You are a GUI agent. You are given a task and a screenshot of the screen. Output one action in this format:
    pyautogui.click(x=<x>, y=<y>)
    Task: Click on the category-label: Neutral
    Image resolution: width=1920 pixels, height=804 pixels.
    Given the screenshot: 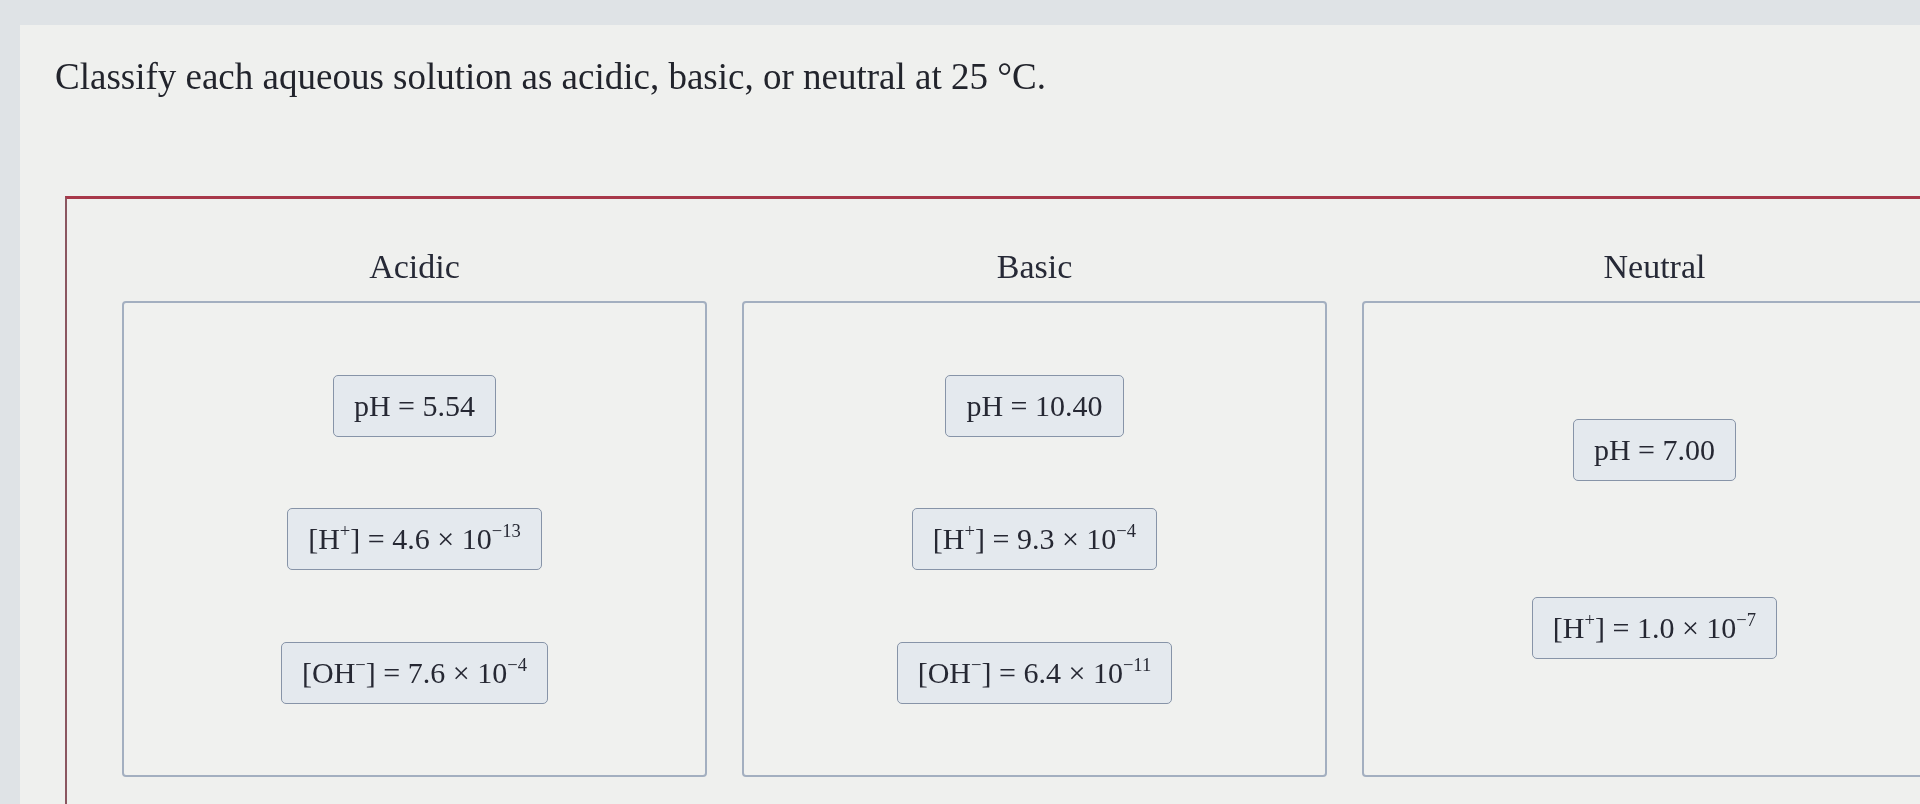 What is the action you would take?
    pyautogui.click(x=1654, y=267)
    